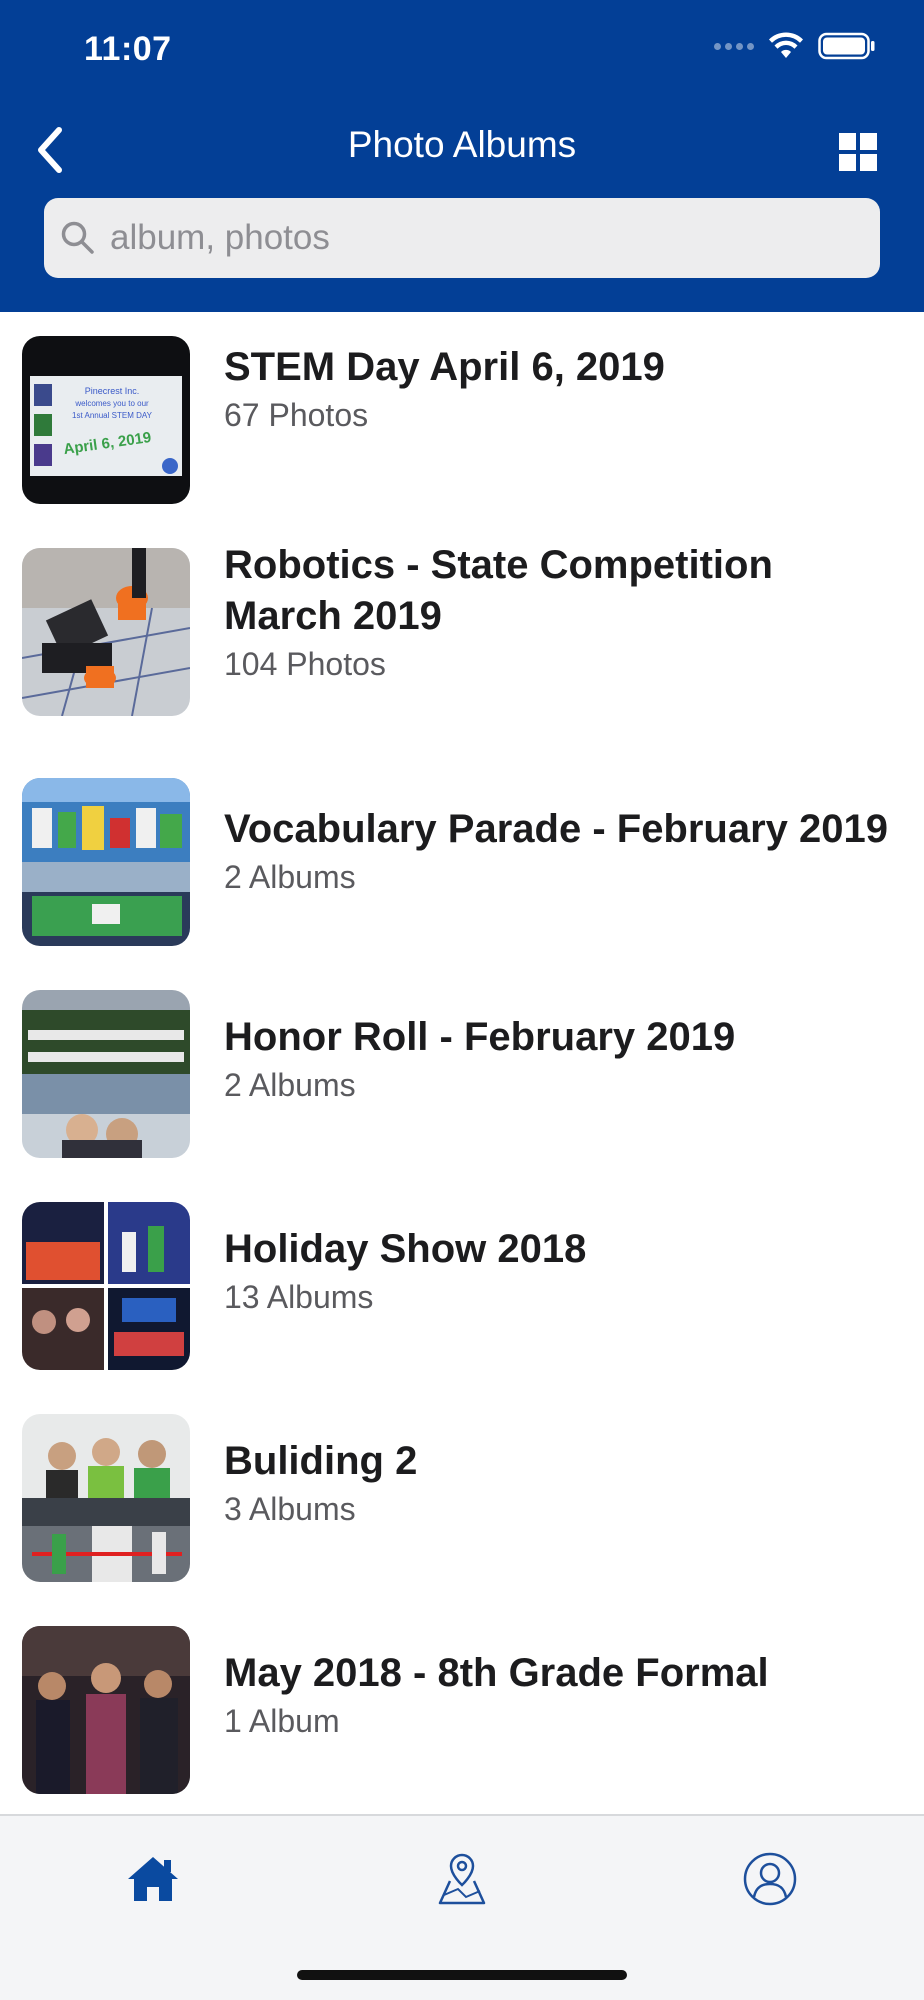 The height and width of the screenshot is (2000, 924). Describe the element at coordinates (112, 391) in the screenshot. I see `svg-text: Pinecrest Inc.` at that location.